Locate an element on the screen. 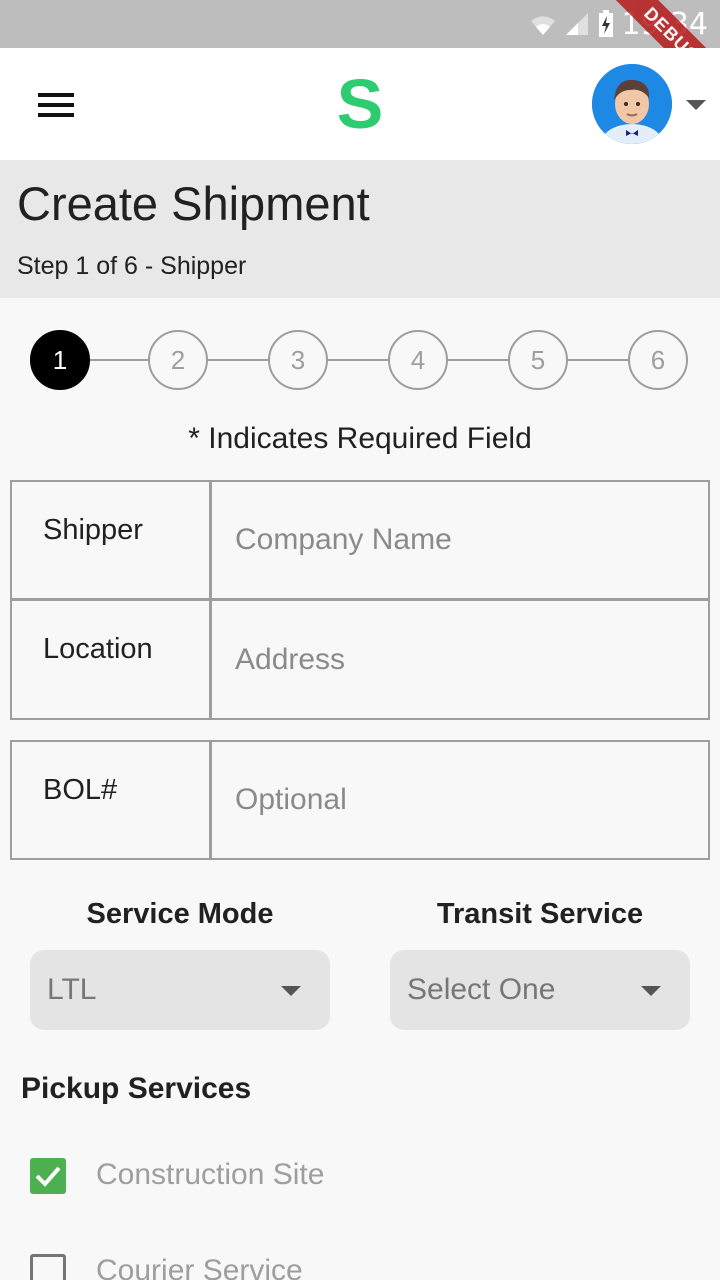 This screenshot has width=720, height=1280. checkmark-icon is located at coordinates (48, 1176).